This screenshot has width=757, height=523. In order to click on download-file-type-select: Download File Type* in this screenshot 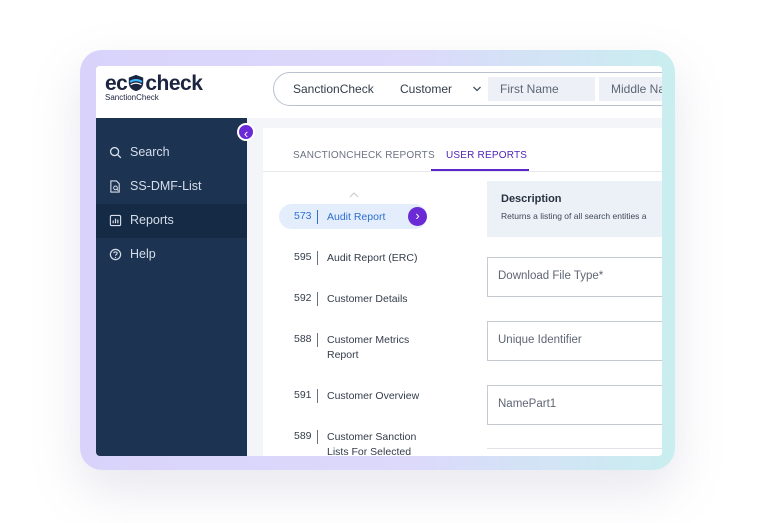, I will do `click(574, 277)`.